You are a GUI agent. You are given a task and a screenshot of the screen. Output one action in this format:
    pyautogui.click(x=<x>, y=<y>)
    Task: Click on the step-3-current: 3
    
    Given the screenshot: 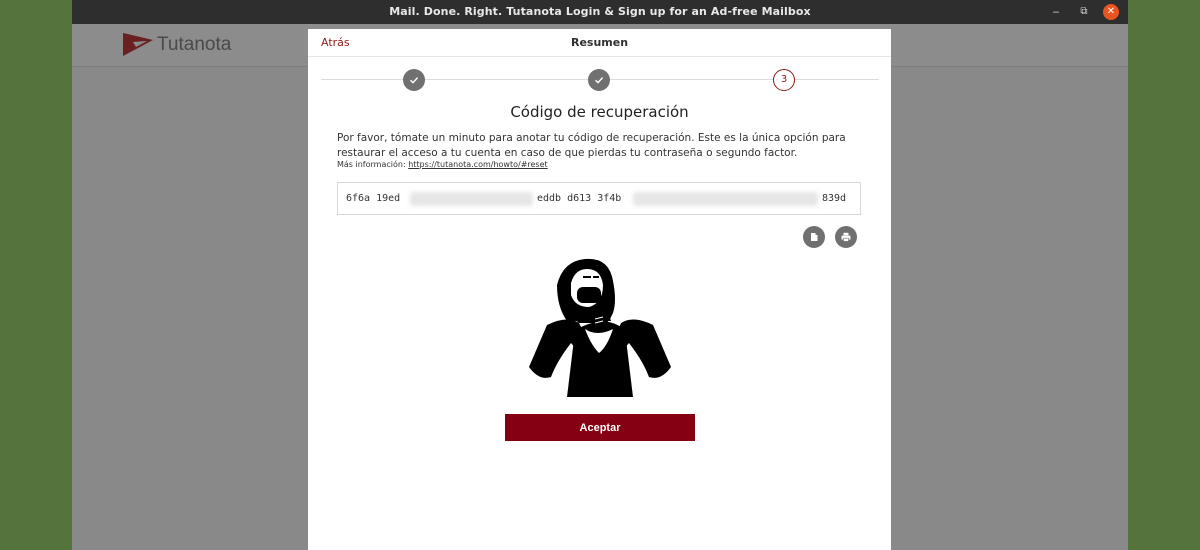 What is the action you would take?
    pyautogui.click(x=784, y=80)
    